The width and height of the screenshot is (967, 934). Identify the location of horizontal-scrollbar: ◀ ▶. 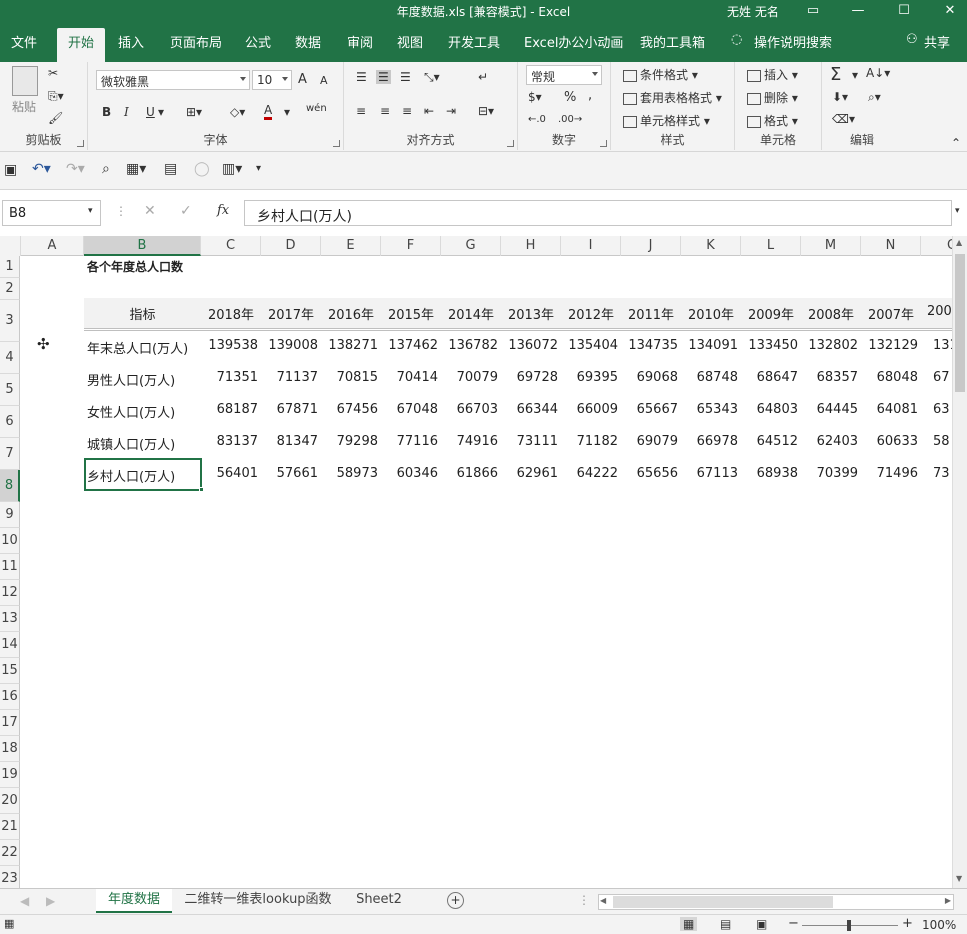
(776, 902).